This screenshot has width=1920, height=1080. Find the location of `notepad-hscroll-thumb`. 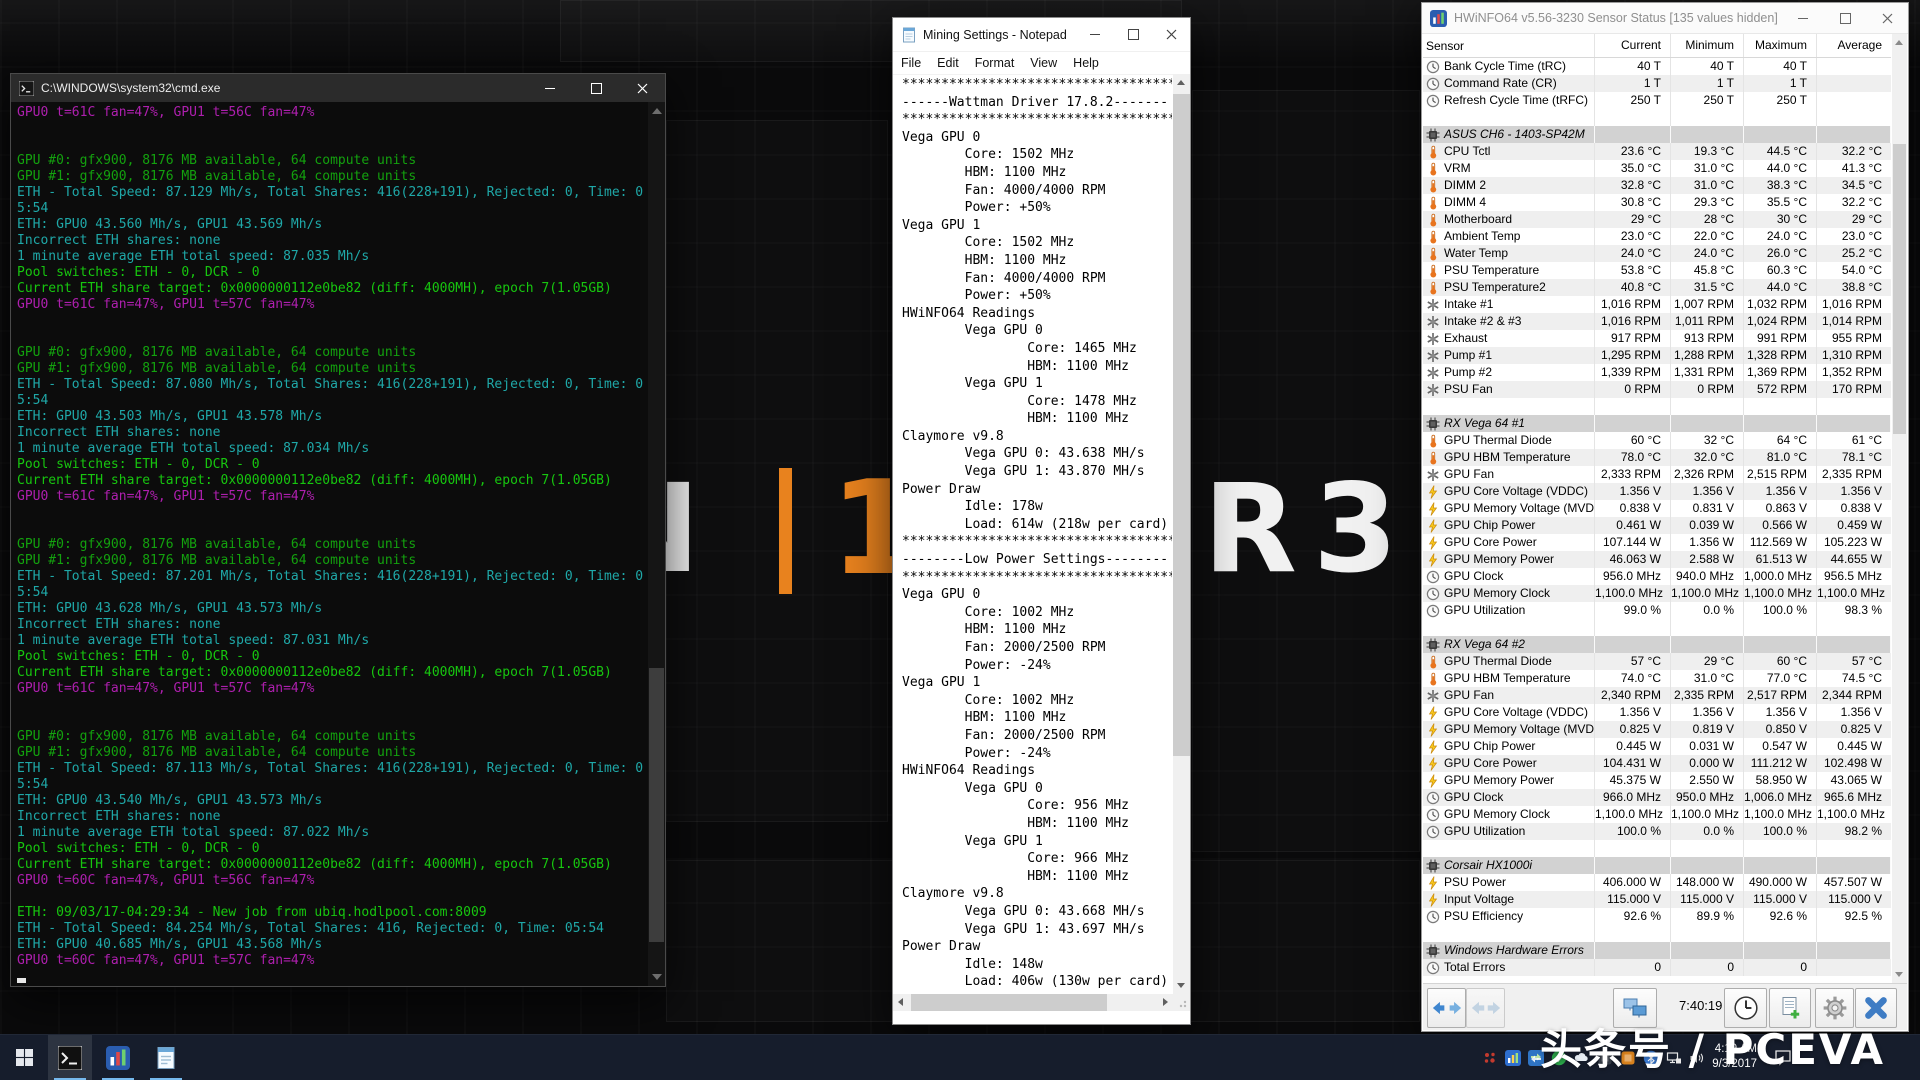

notepad-hscroll-thumb is located at coordinates (1009, 1002).